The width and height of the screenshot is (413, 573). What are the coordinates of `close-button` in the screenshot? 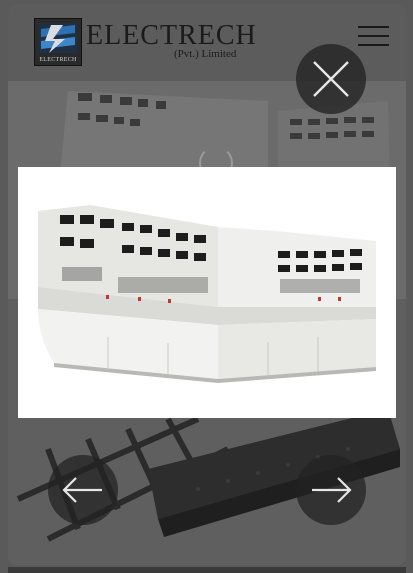 It's located at (331, 79).